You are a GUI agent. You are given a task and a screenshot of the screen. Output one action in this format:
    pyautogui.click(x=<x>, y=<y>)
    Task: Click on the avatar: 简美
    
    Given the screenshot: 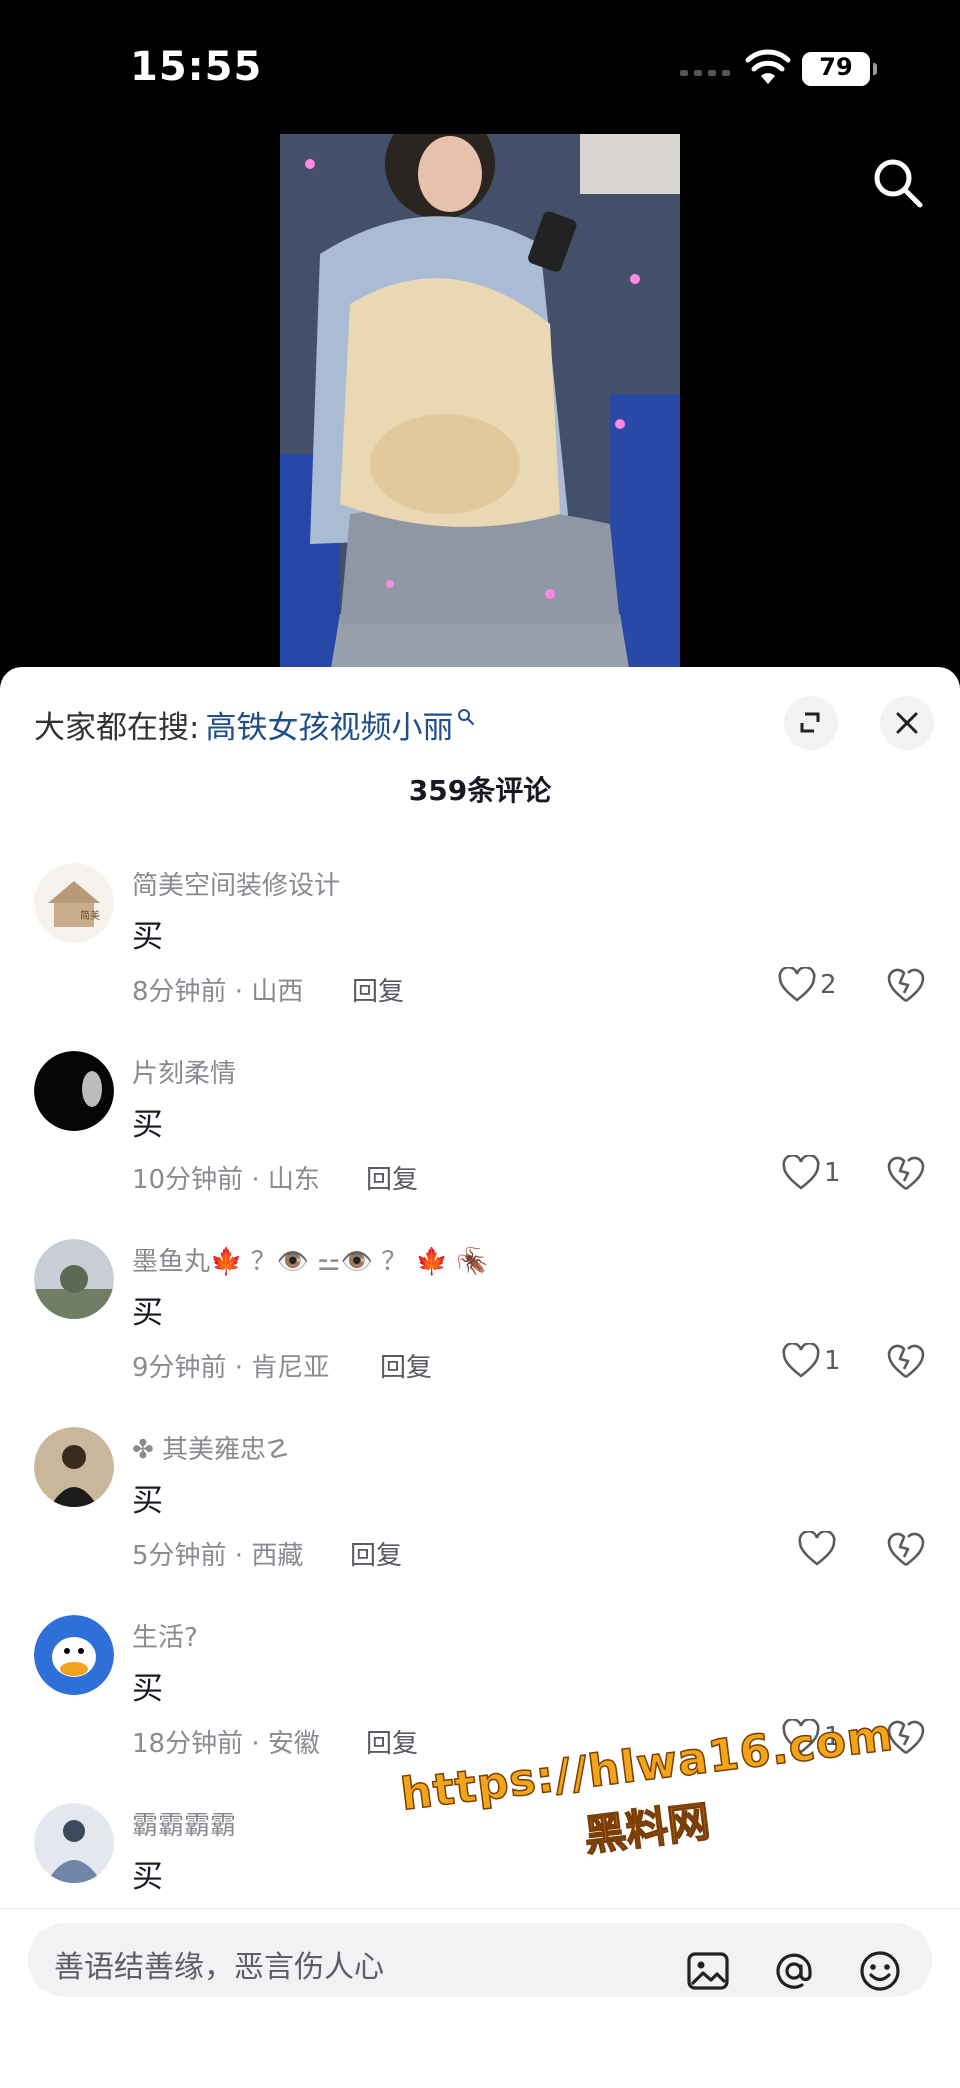 What is the action you would take?
    pyautogui.click(x=74, y=903)
    